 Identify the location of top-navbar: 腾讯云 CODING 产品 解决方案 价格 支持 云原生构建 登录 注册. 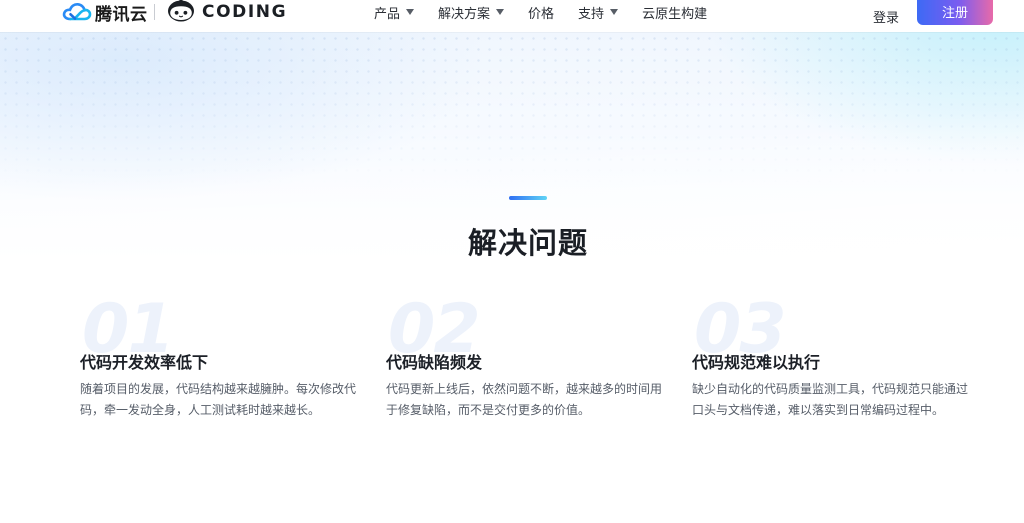
(512, 16).